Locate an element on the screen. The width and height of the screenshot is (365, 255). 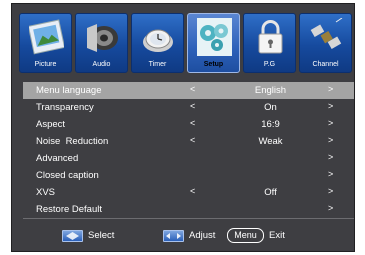
menu-item-xvs: XVS < Off > is located at coordinates (188, 192).